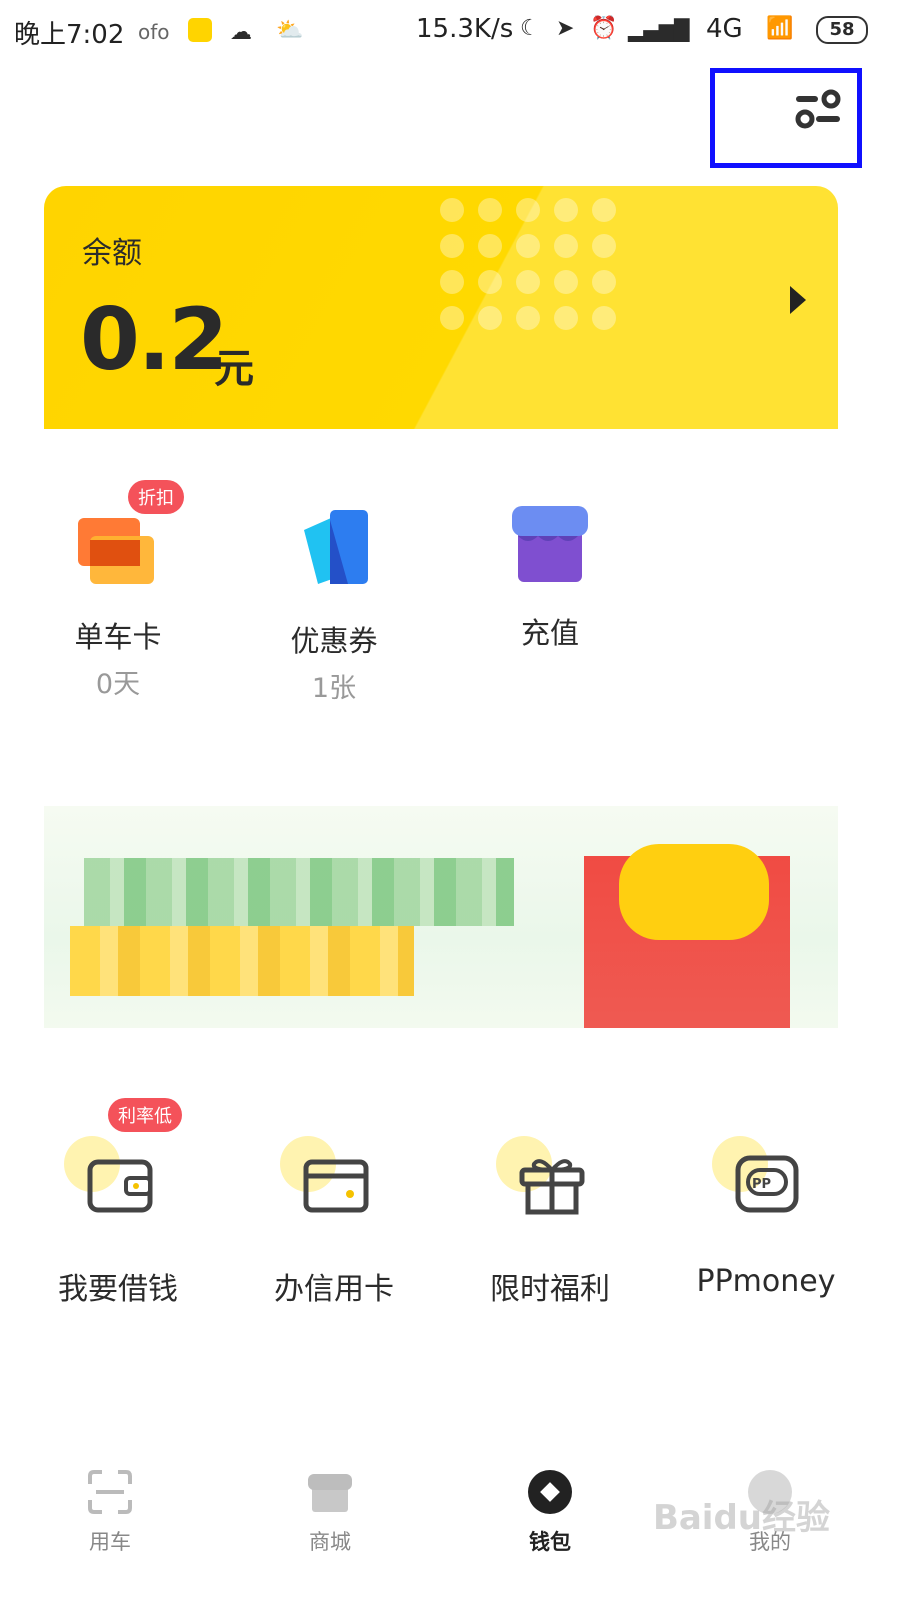 The height and width of the screenshot is (1600, 900). I want to click on discount-badge: 折扣, so click(156, 497).